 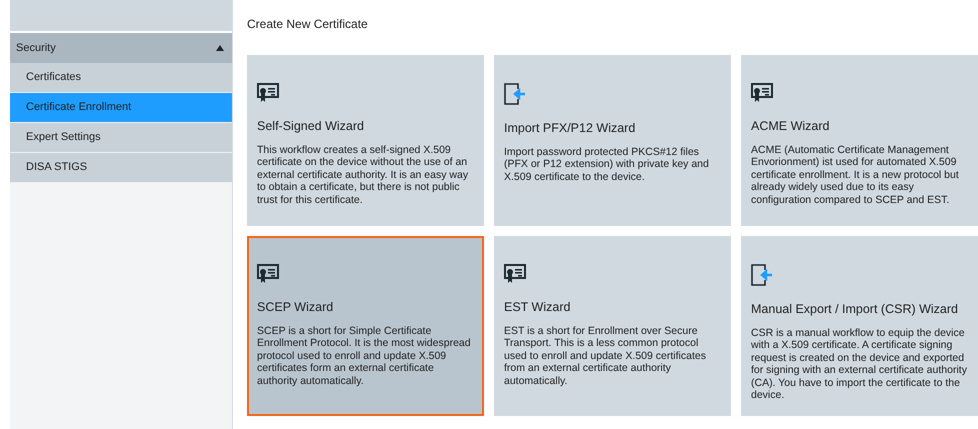 What do you see at coordinates (790, 126) in the screenshot?
I see `card-title: ACME Wizard` at bounding box center [790, 126].